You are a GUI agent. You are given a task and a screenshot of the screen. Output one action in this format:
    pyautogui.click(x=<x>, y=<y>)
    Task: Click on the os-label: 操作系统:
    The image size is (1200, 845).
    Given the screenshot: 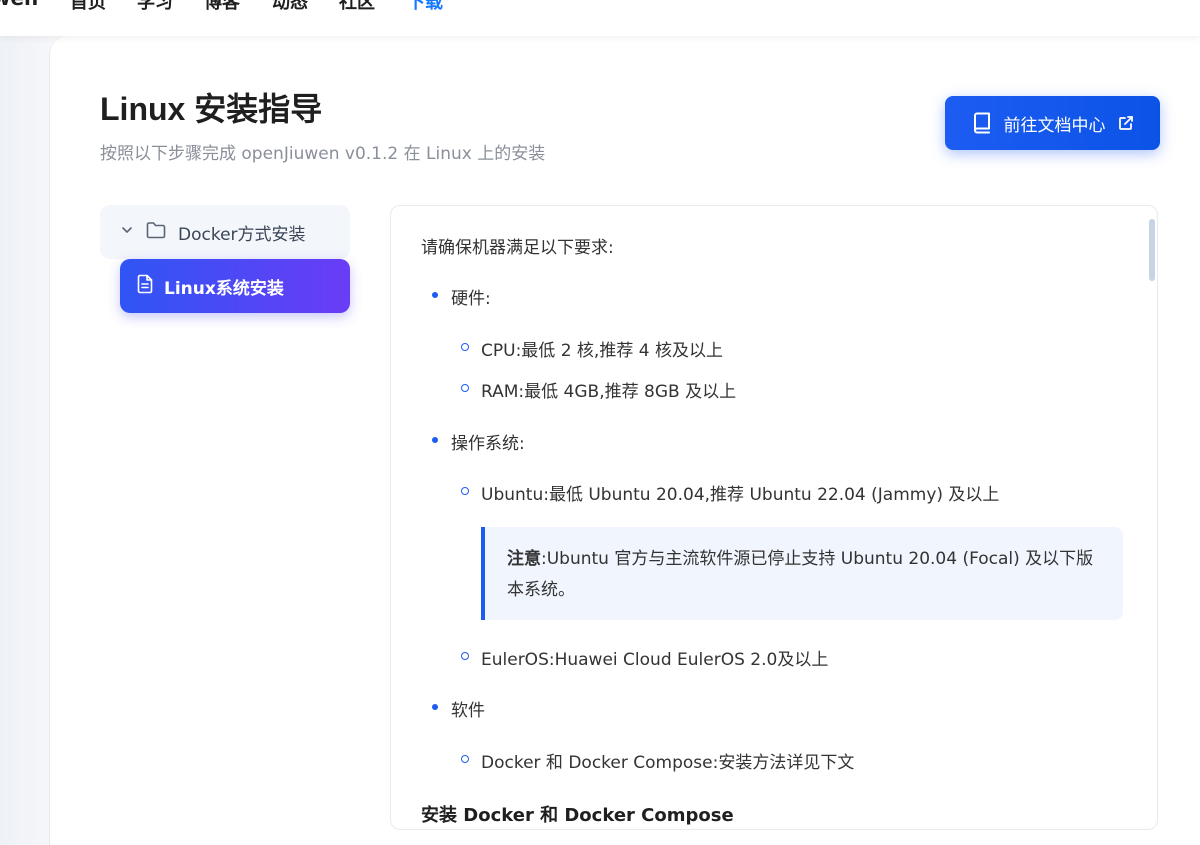 What is the action you would take?
    pyautogui.click(x=488, y=444)
    